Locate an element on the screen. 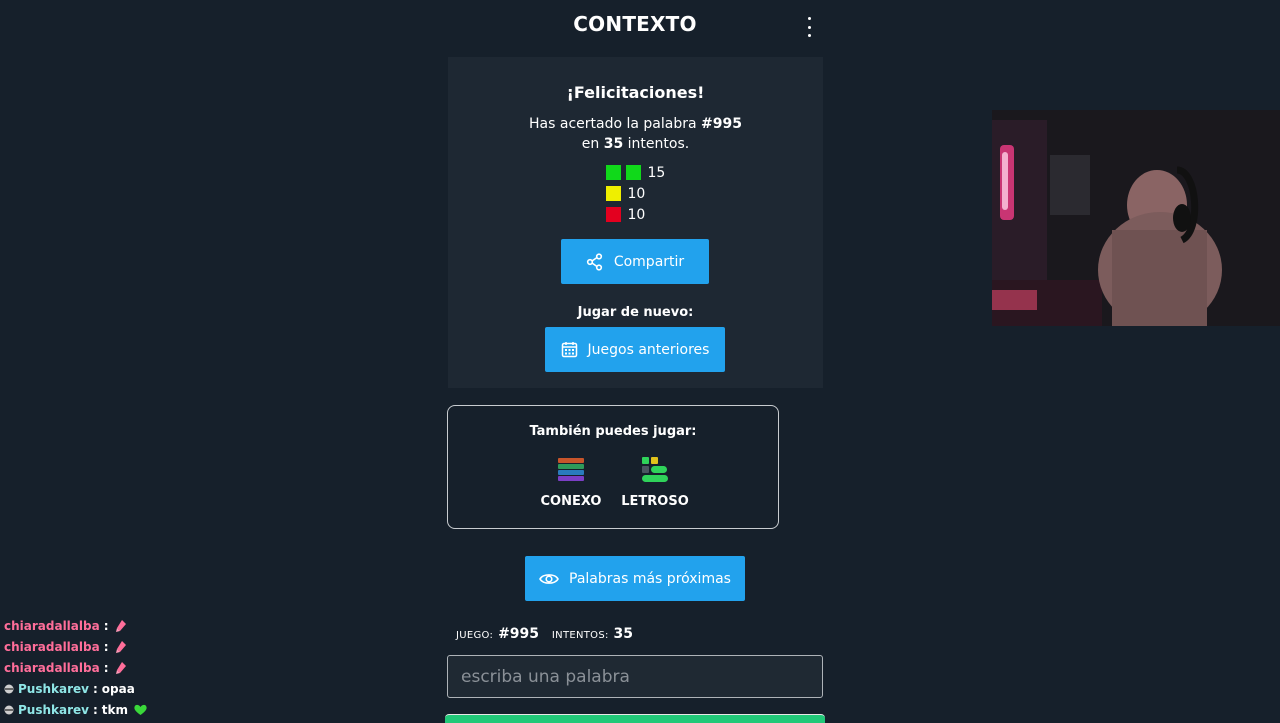 This screenshot has width=1280, height=723. chat-message: Pushkarev : opaa is located at coordinates (75, 688).